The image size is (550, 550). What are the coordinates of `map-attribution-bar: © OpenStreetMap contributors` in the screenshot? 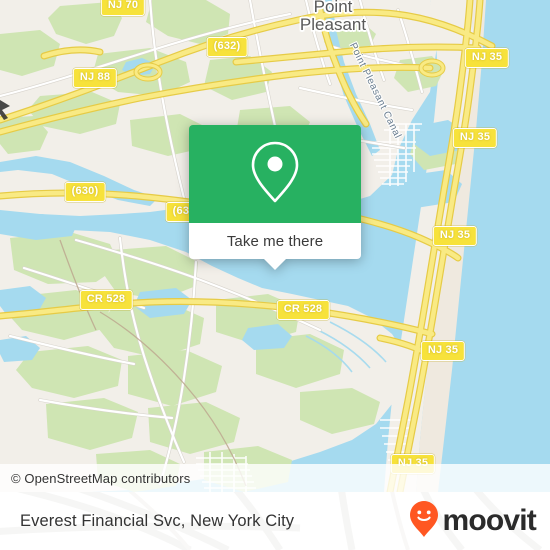 It's located at (275, 478).